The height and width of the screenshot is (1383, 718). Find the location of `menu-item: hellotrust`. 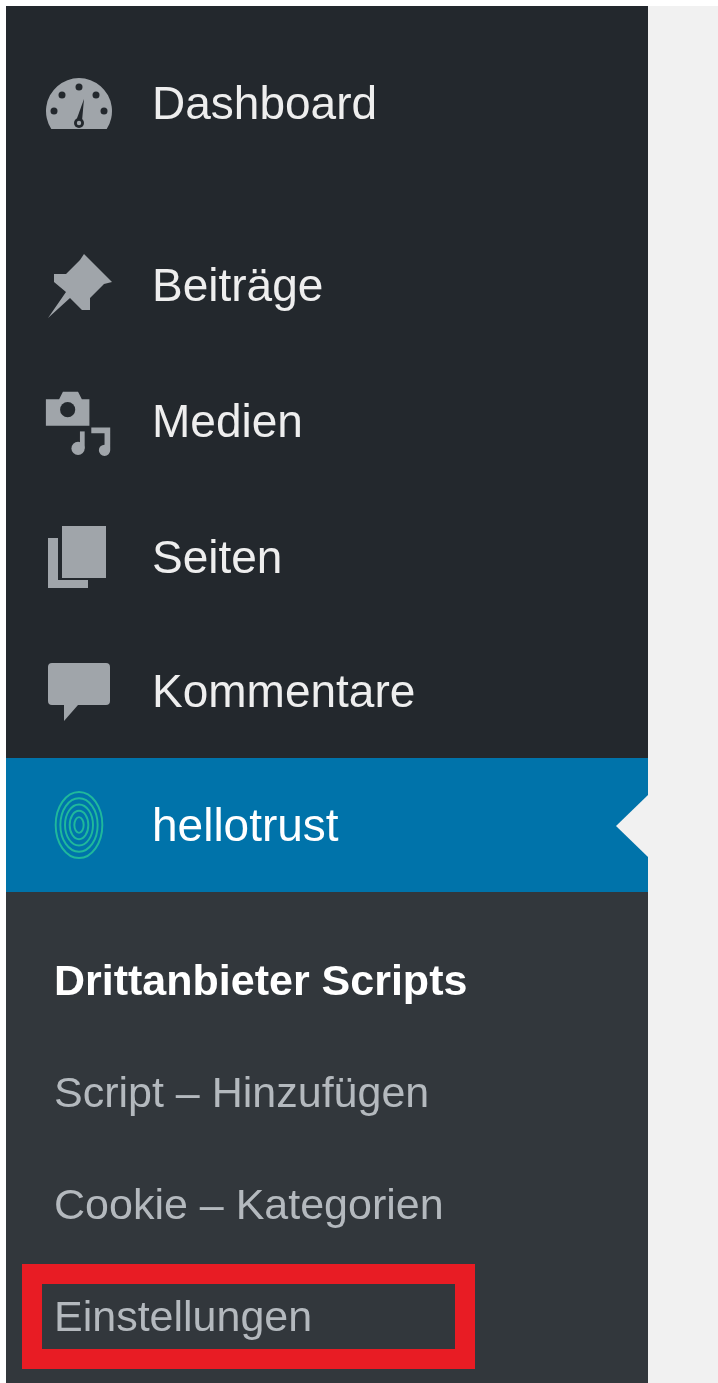

menu-item: hellotrust is located at coordinates (327, 825).